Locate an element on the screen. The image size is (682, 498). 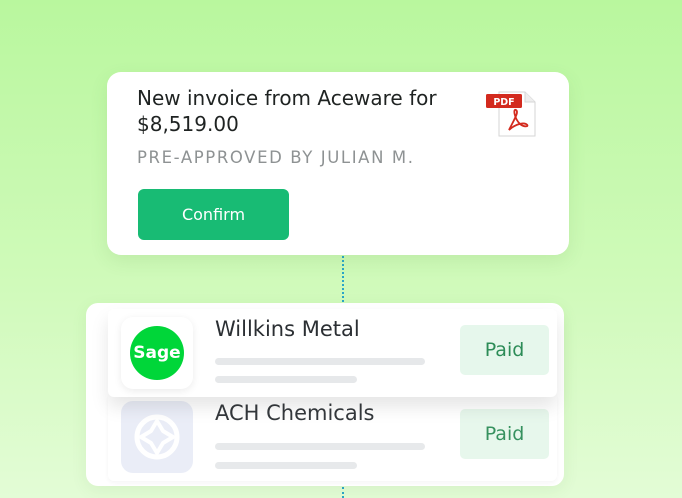
invoice-approval-status: PRE-APPROVED BY JULIAN M. is located at coordinates (276, 157).